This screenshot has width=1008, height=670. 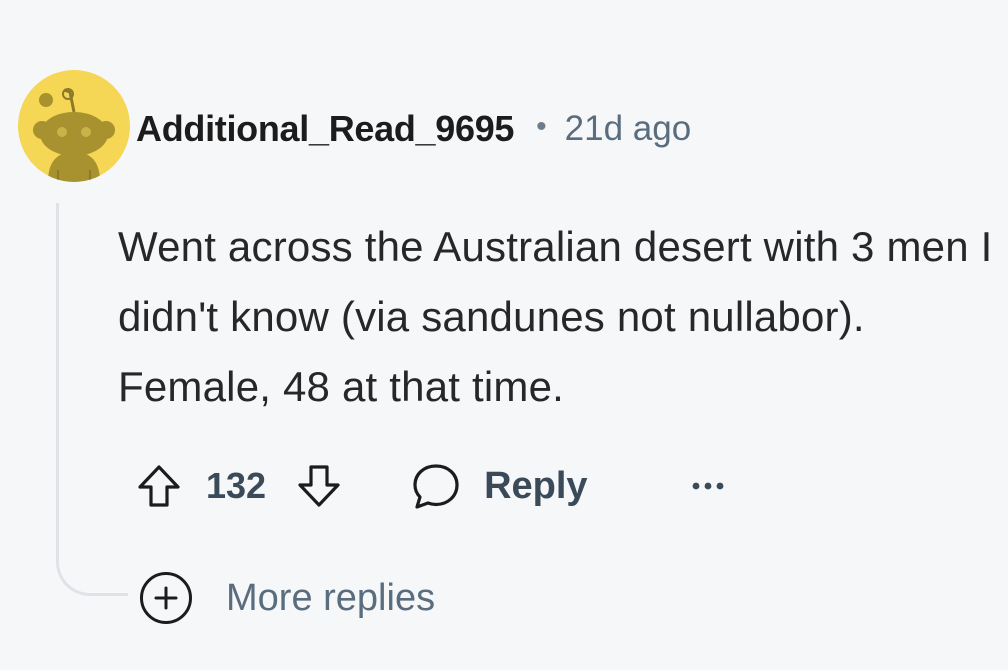 I want to click on ellipsis-icon, so click(x=707, y=486).